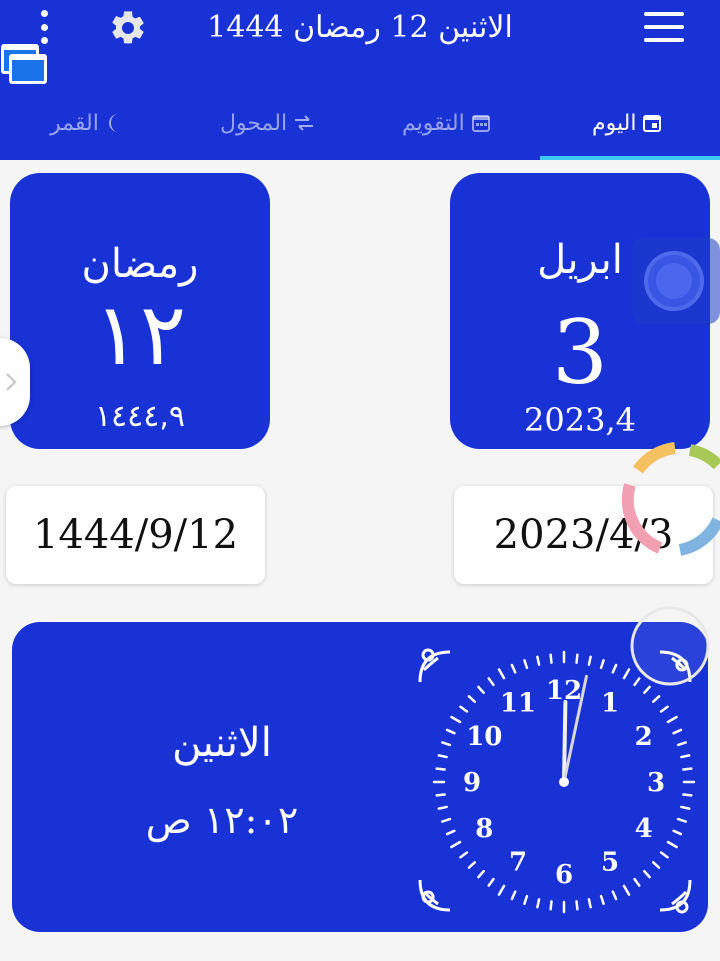  I want to click on swap-icon, so click(304, 123).